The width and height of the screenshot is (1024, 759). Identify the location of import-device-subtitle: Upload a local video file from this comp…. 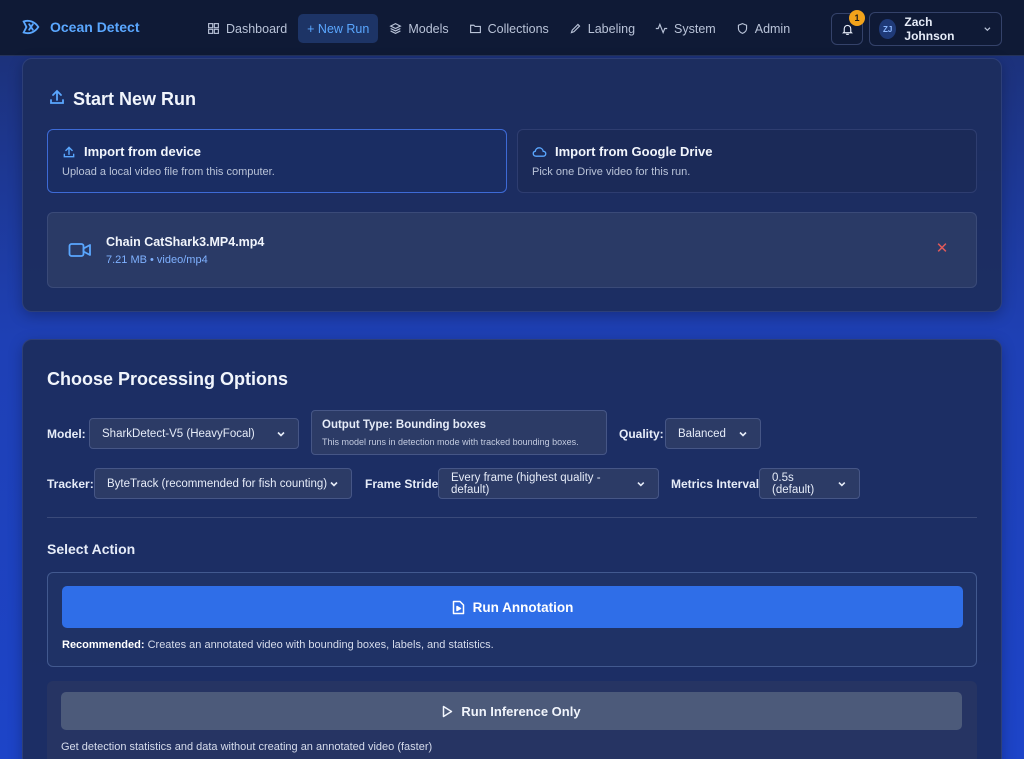
(168, 172).